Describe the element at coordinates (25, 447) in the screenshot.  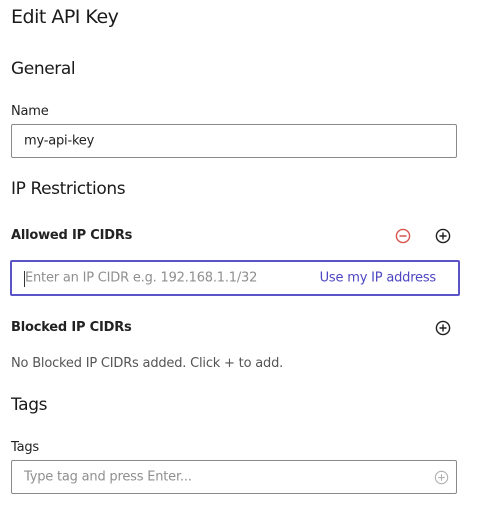
I see `tags-label: Tags` at that location.